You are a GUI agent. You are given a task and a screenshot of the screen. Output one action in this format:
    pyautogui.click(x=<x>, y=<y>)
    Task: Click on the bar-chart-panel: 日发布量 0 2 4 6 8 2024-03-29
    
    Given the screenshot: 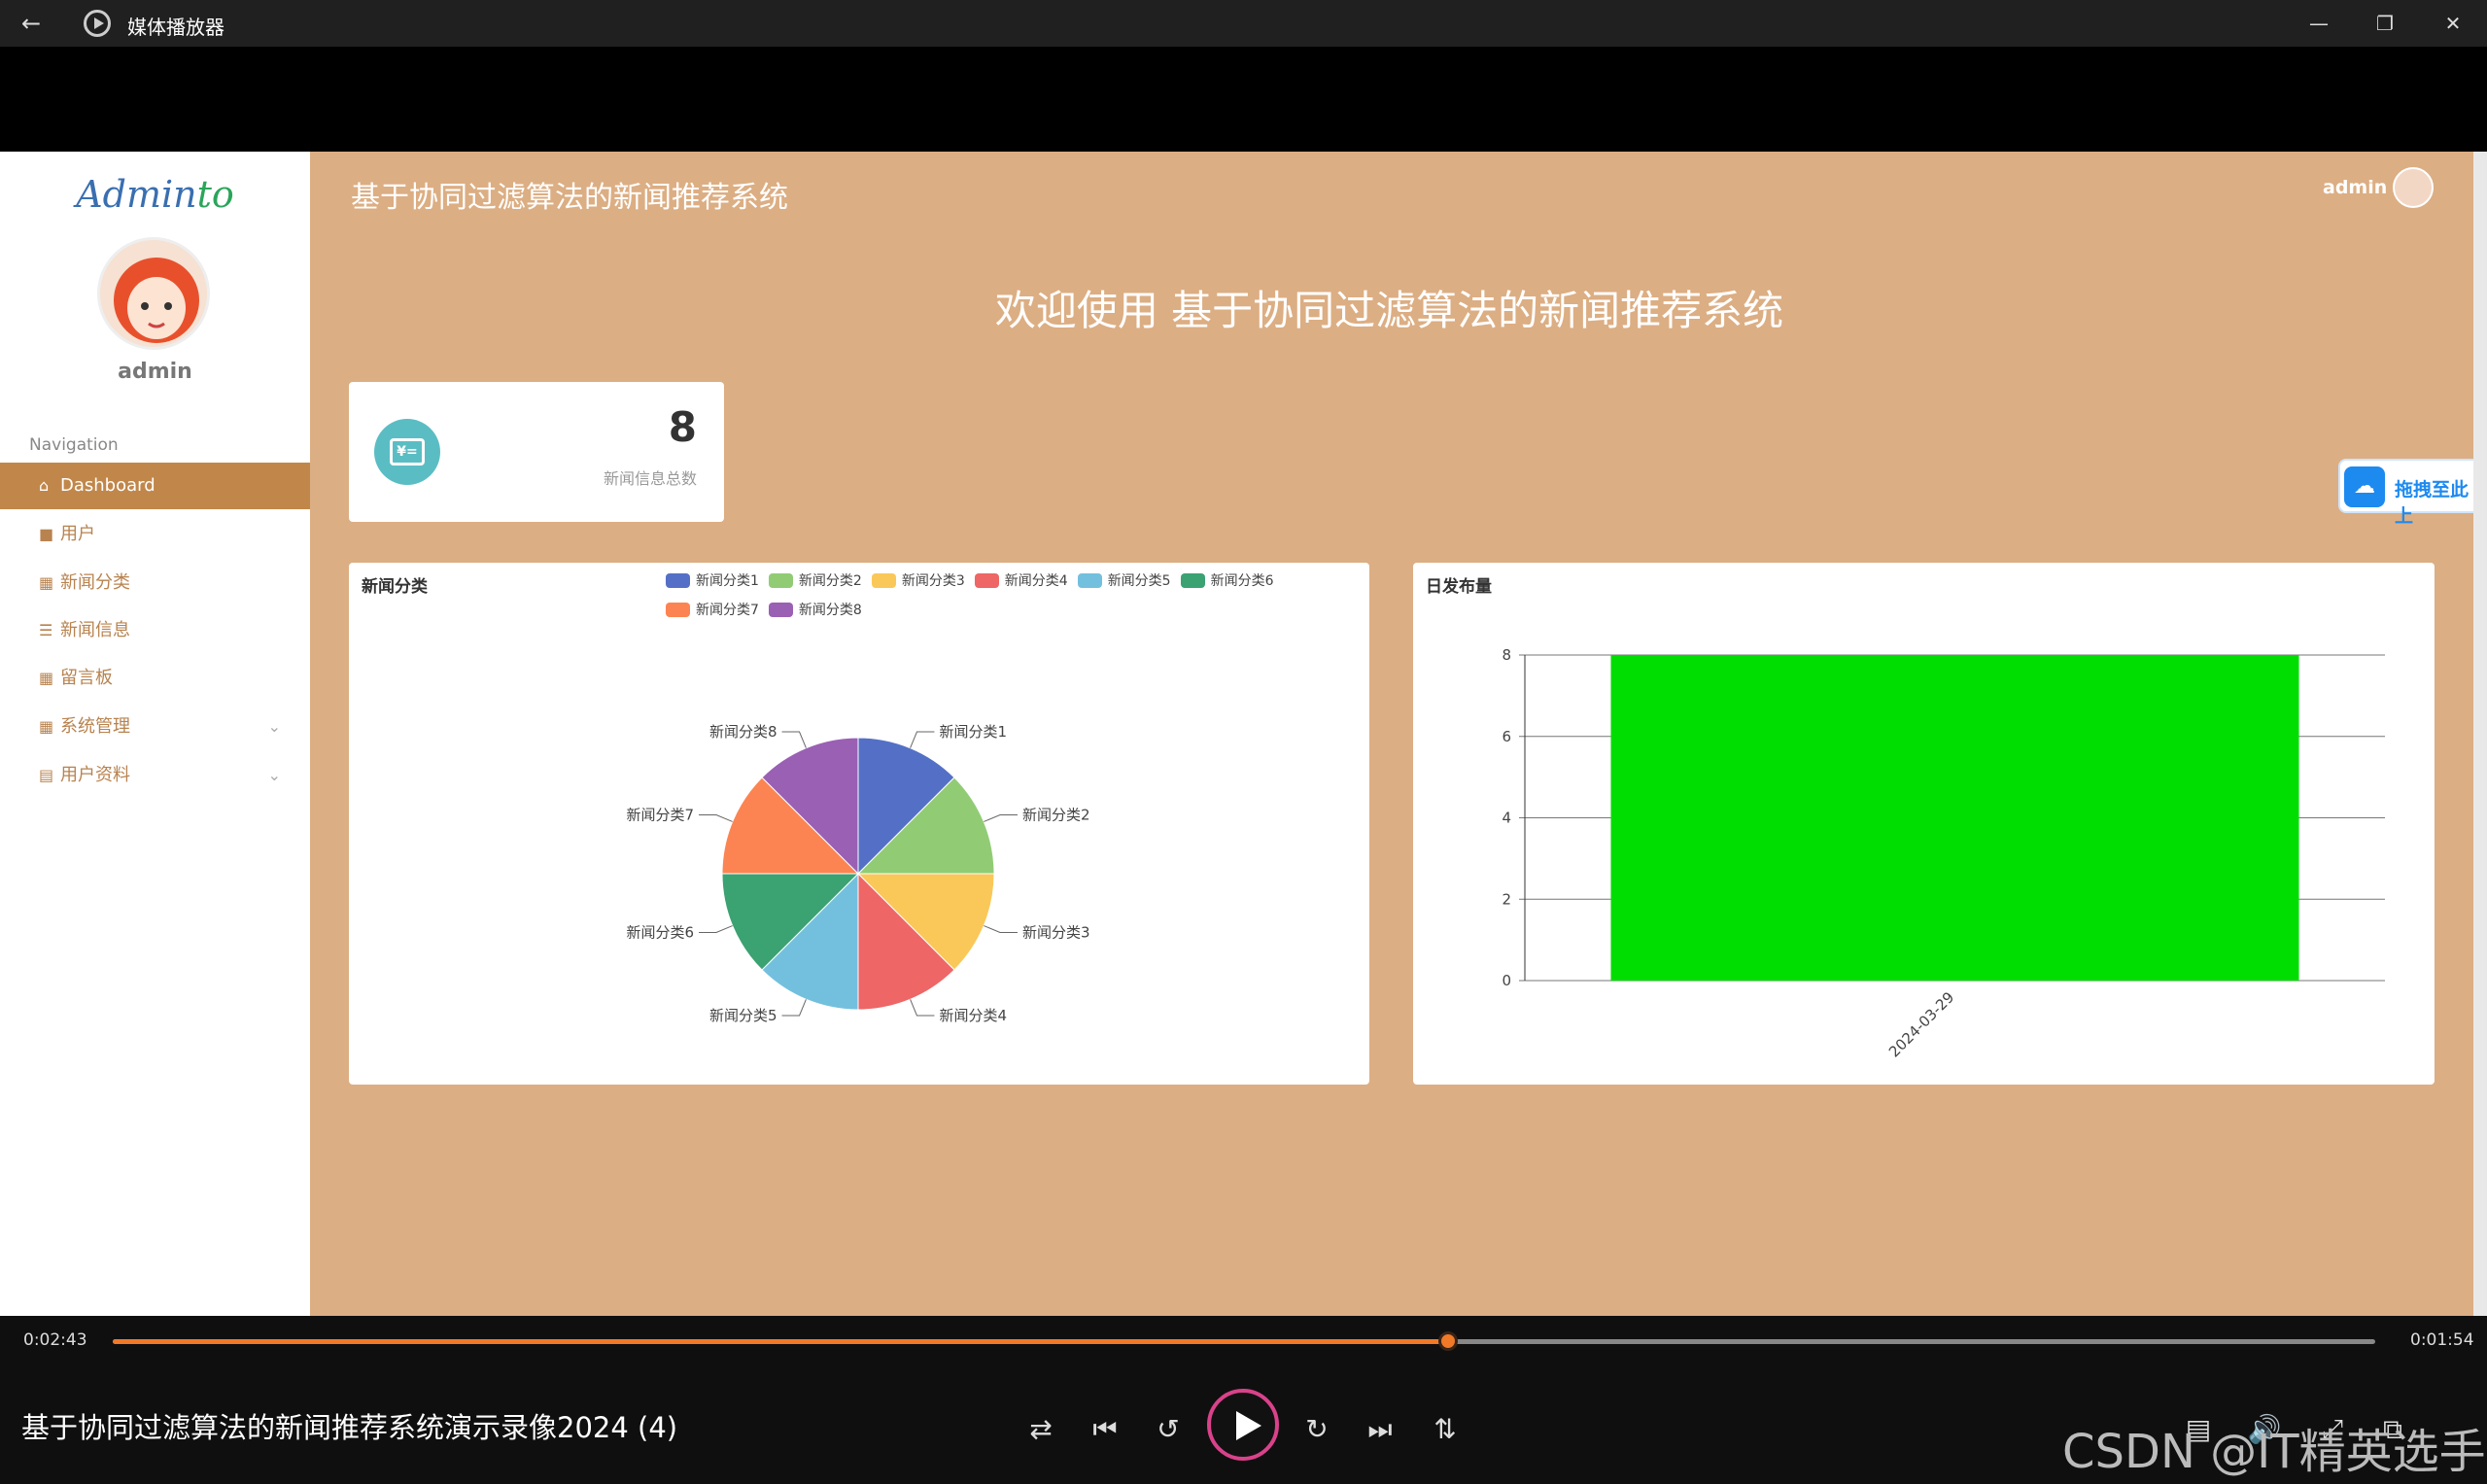 What is the action you would take?
    pyautogui.click(x=1924, y=824)
    